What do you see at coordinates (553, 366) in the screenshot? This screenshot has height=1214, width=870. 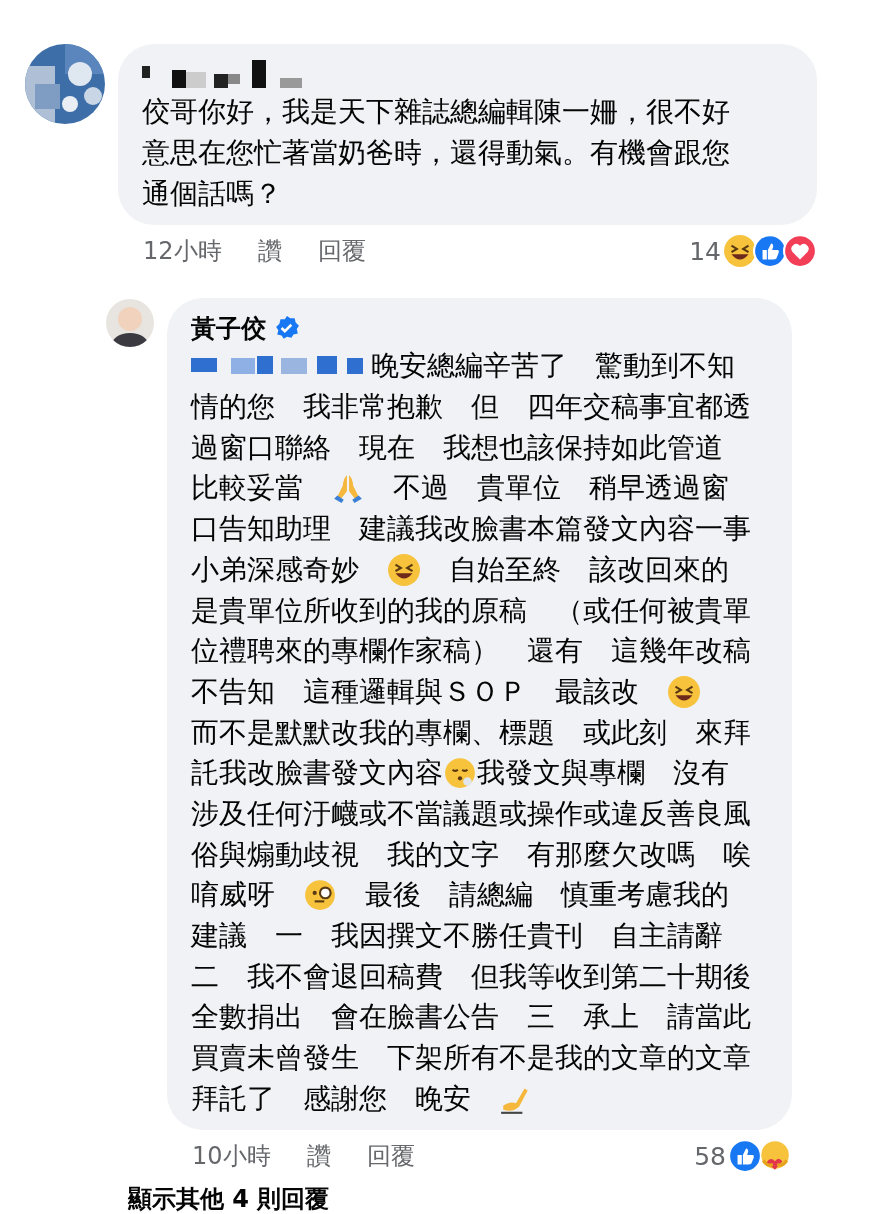 I see `comment-text: 晚安總編辛苦了 驚動到不知` at bounding box center [553, 366].